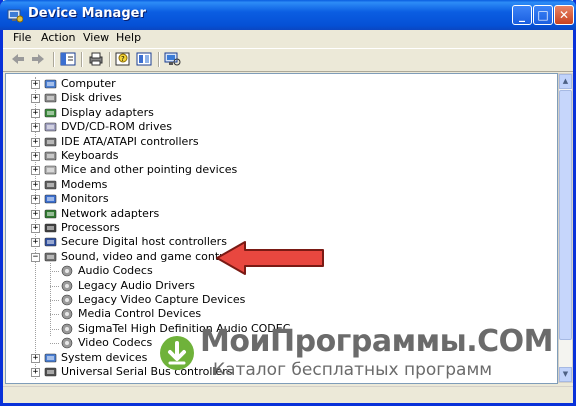  What do you see at coordinates (276, 228) in the screenshot?
I see `tree-category-row: + Processors` at bounding box center [276, 228].